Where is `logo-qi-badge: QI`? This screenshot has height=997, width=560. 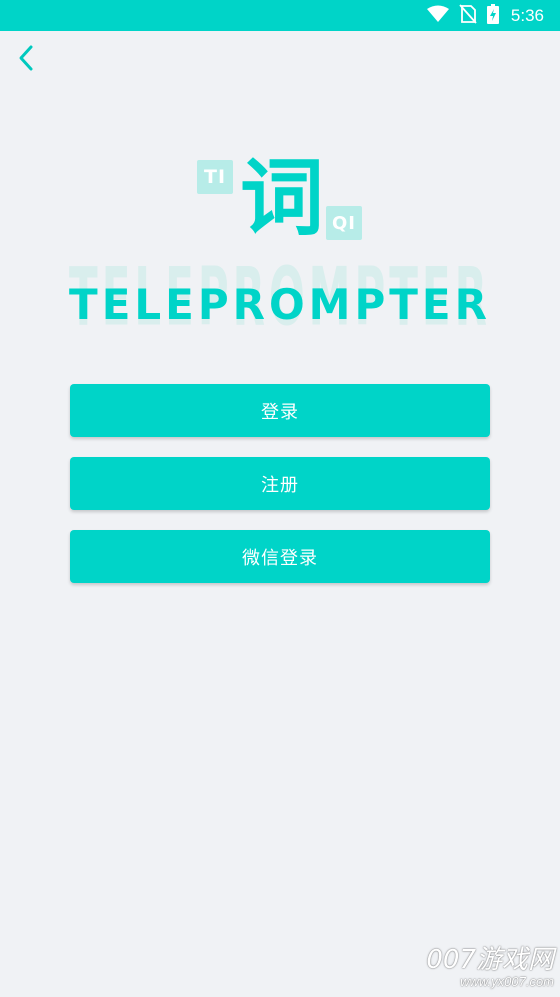
logo-qi-badge: QI is located at coordinates (344, 223).